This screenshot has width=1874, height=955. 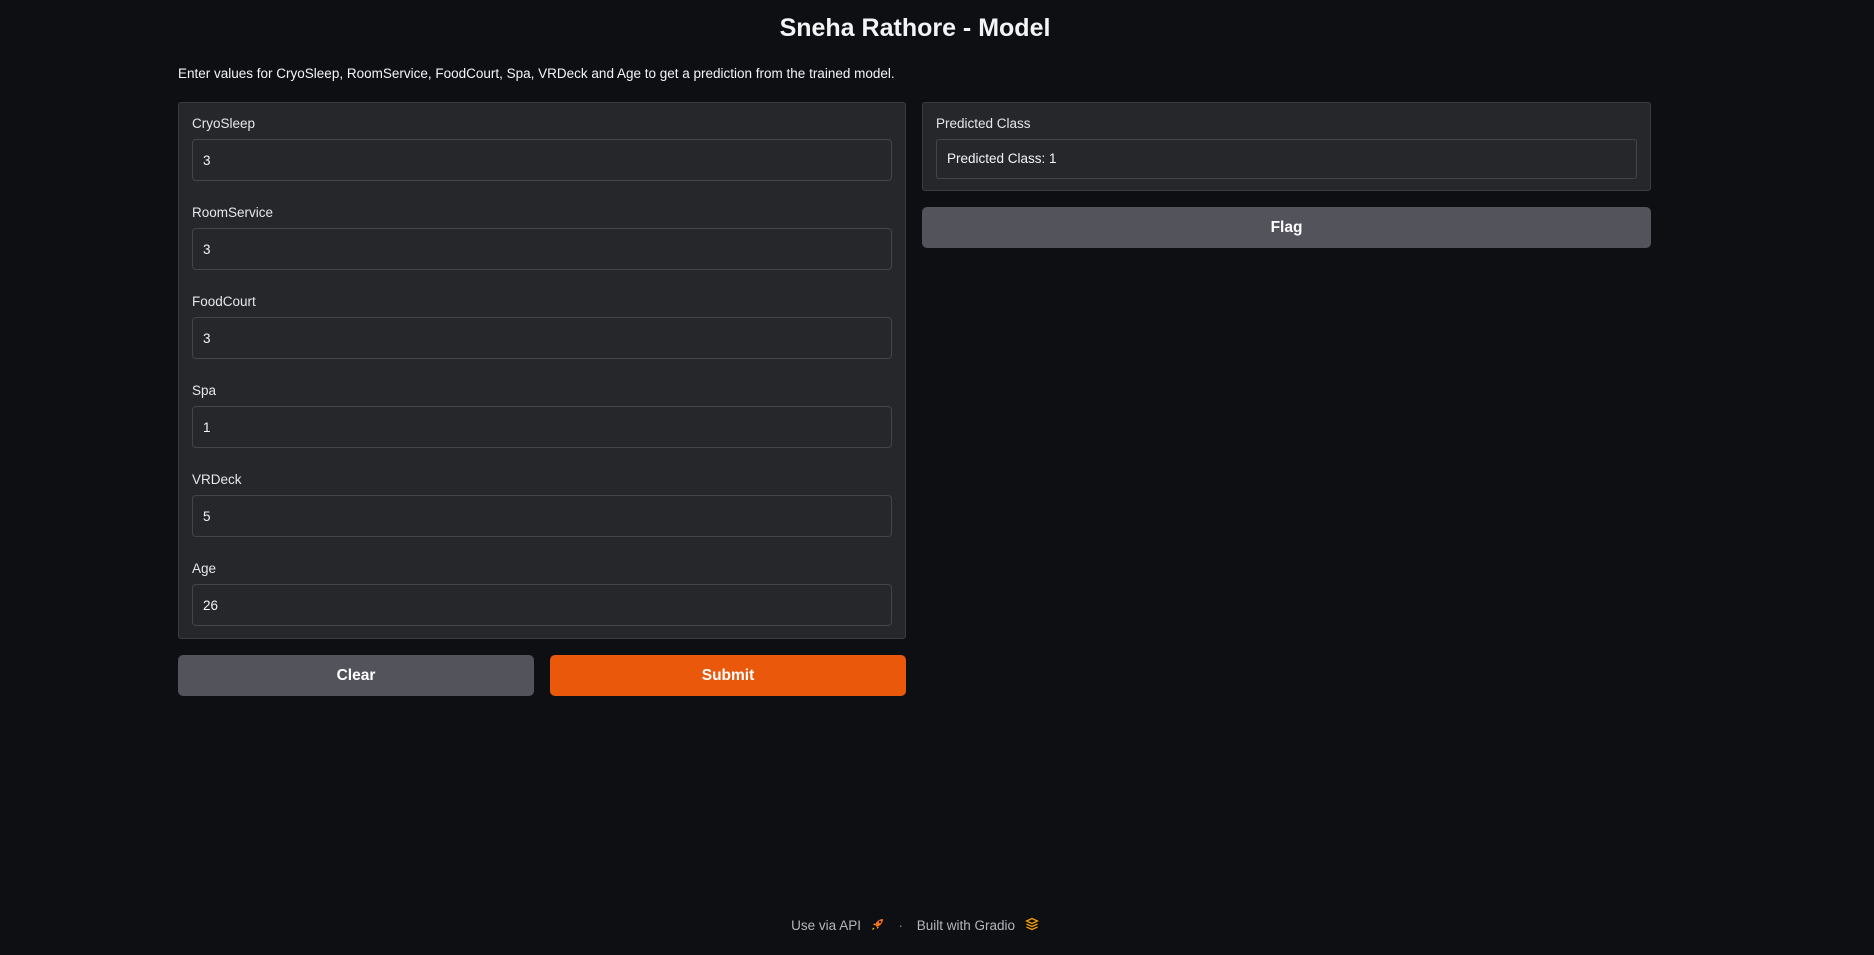 What do you see at coordinates (224, 301) in the screenshot?
I see `field-label-foodcourt: FoodCourt` at bounding box center [224, 301].